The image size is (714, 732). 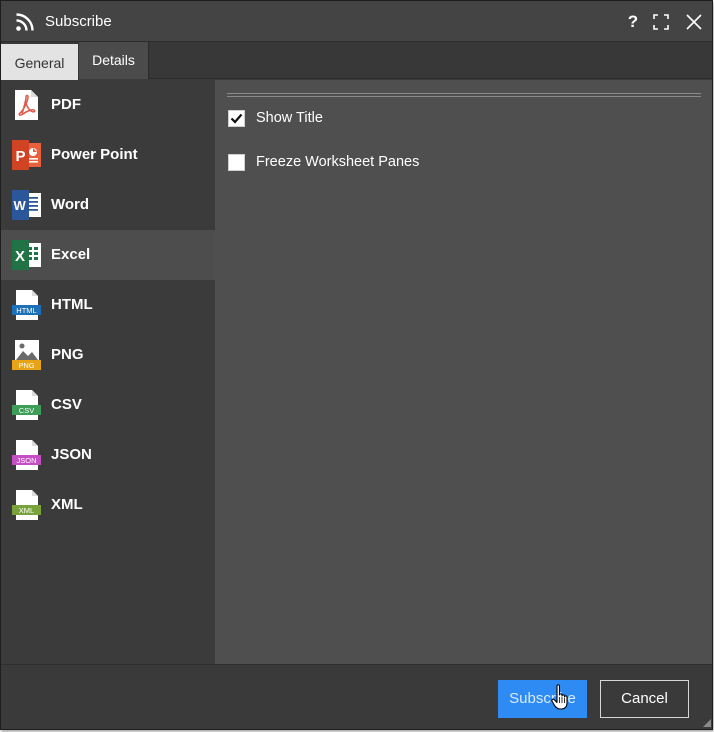 What do you see at coordinates (72, 304) in the screenshot?
I see `format-label: HTML` at bounding box center [72, 304].